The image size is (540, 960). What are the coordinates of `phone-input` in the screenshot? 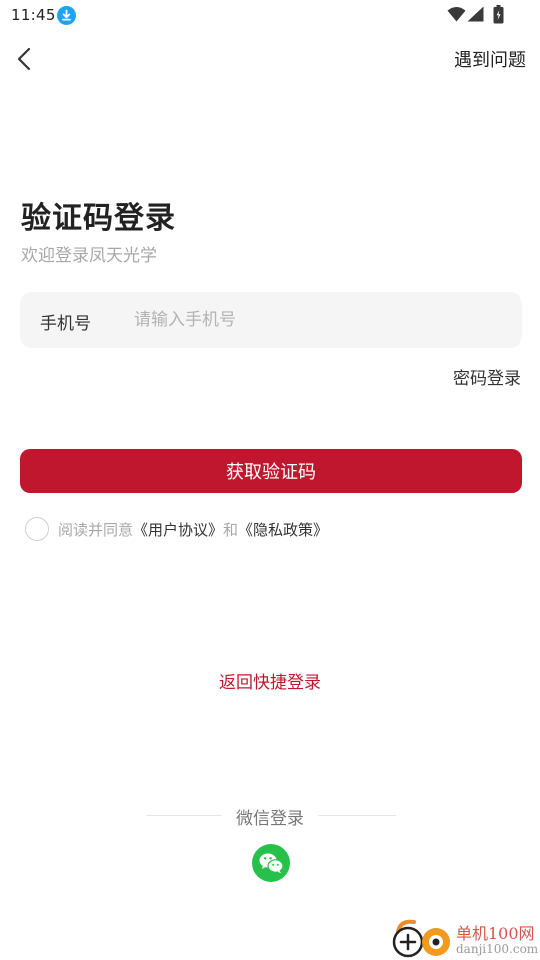 It's located at (319, 320).